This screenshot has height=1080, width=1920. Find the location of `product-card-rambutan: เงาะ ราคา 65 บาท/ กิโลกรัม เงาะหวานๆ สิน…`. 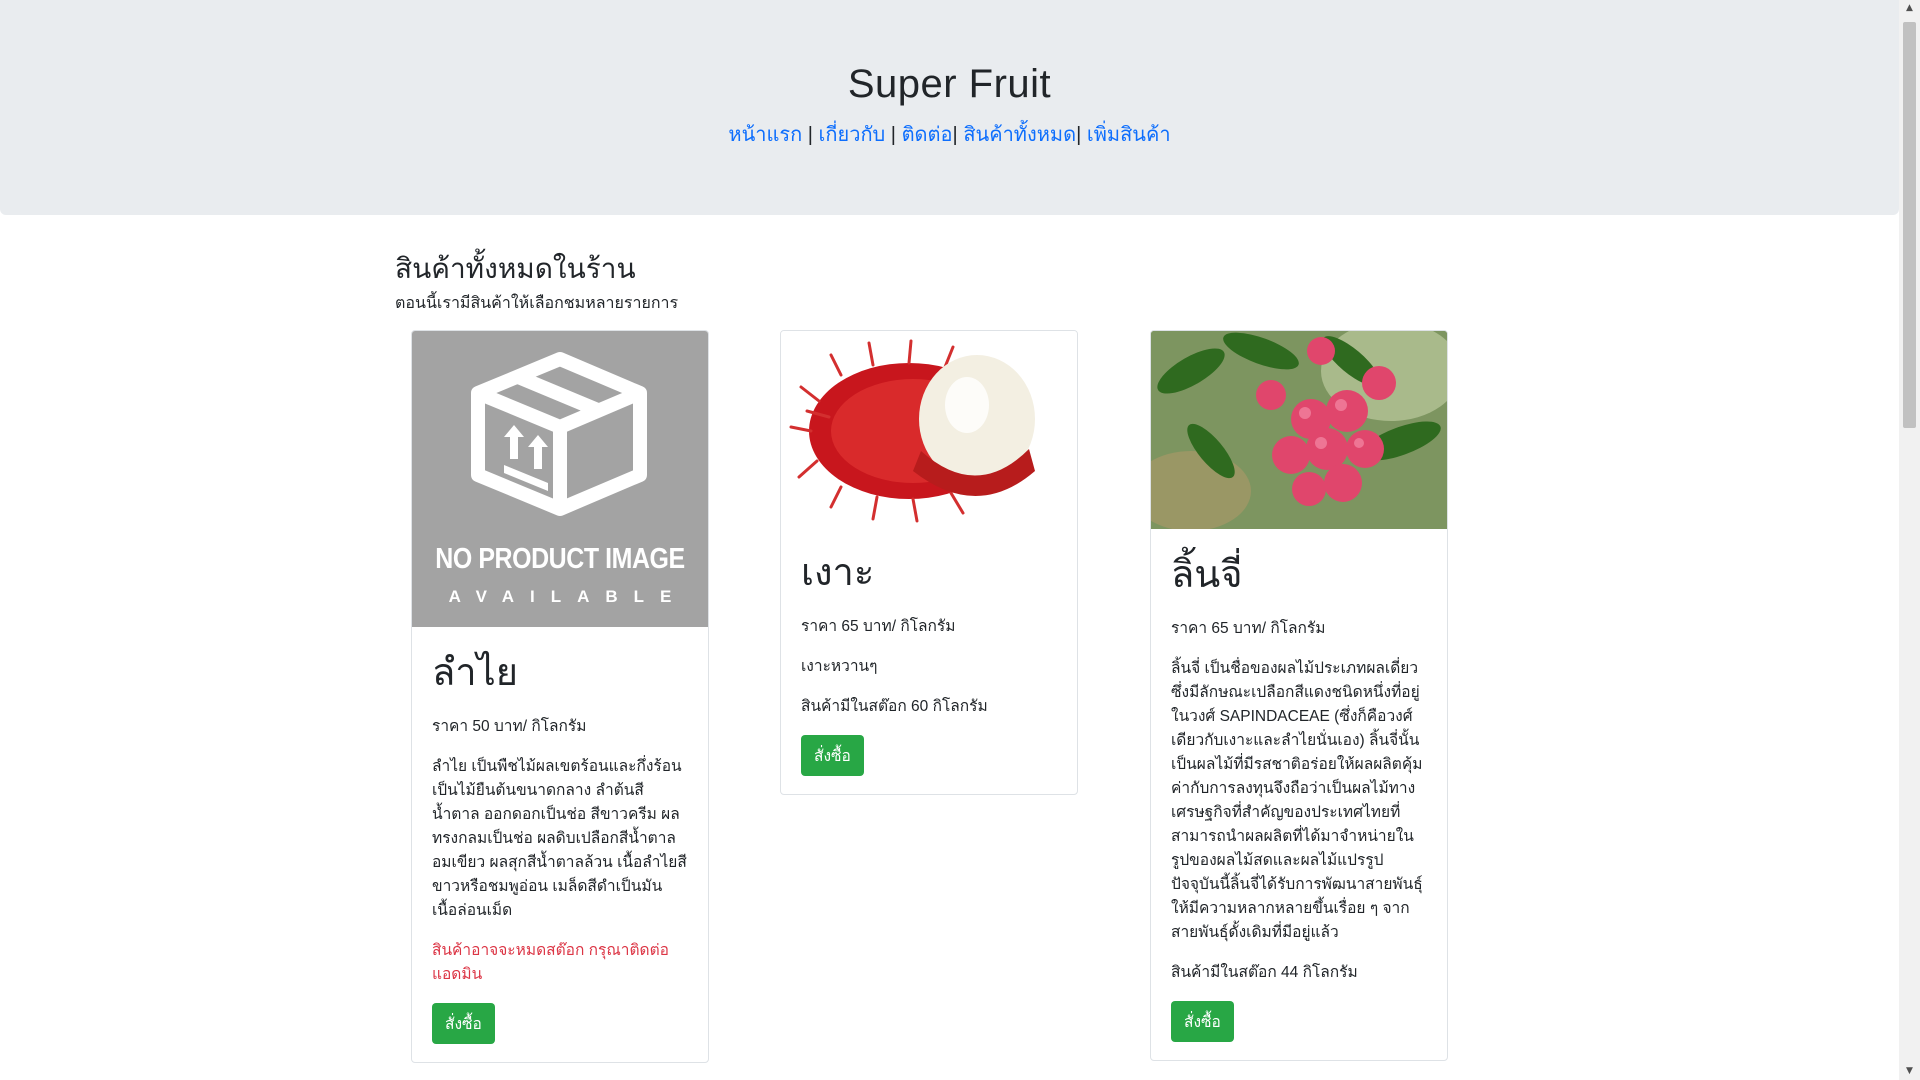

product-card-rambutan: เงาะ ราคา 65 บาท/ กิโลกรัม เงาะหวานๆ สิน… is located at coordinates (929, 562).